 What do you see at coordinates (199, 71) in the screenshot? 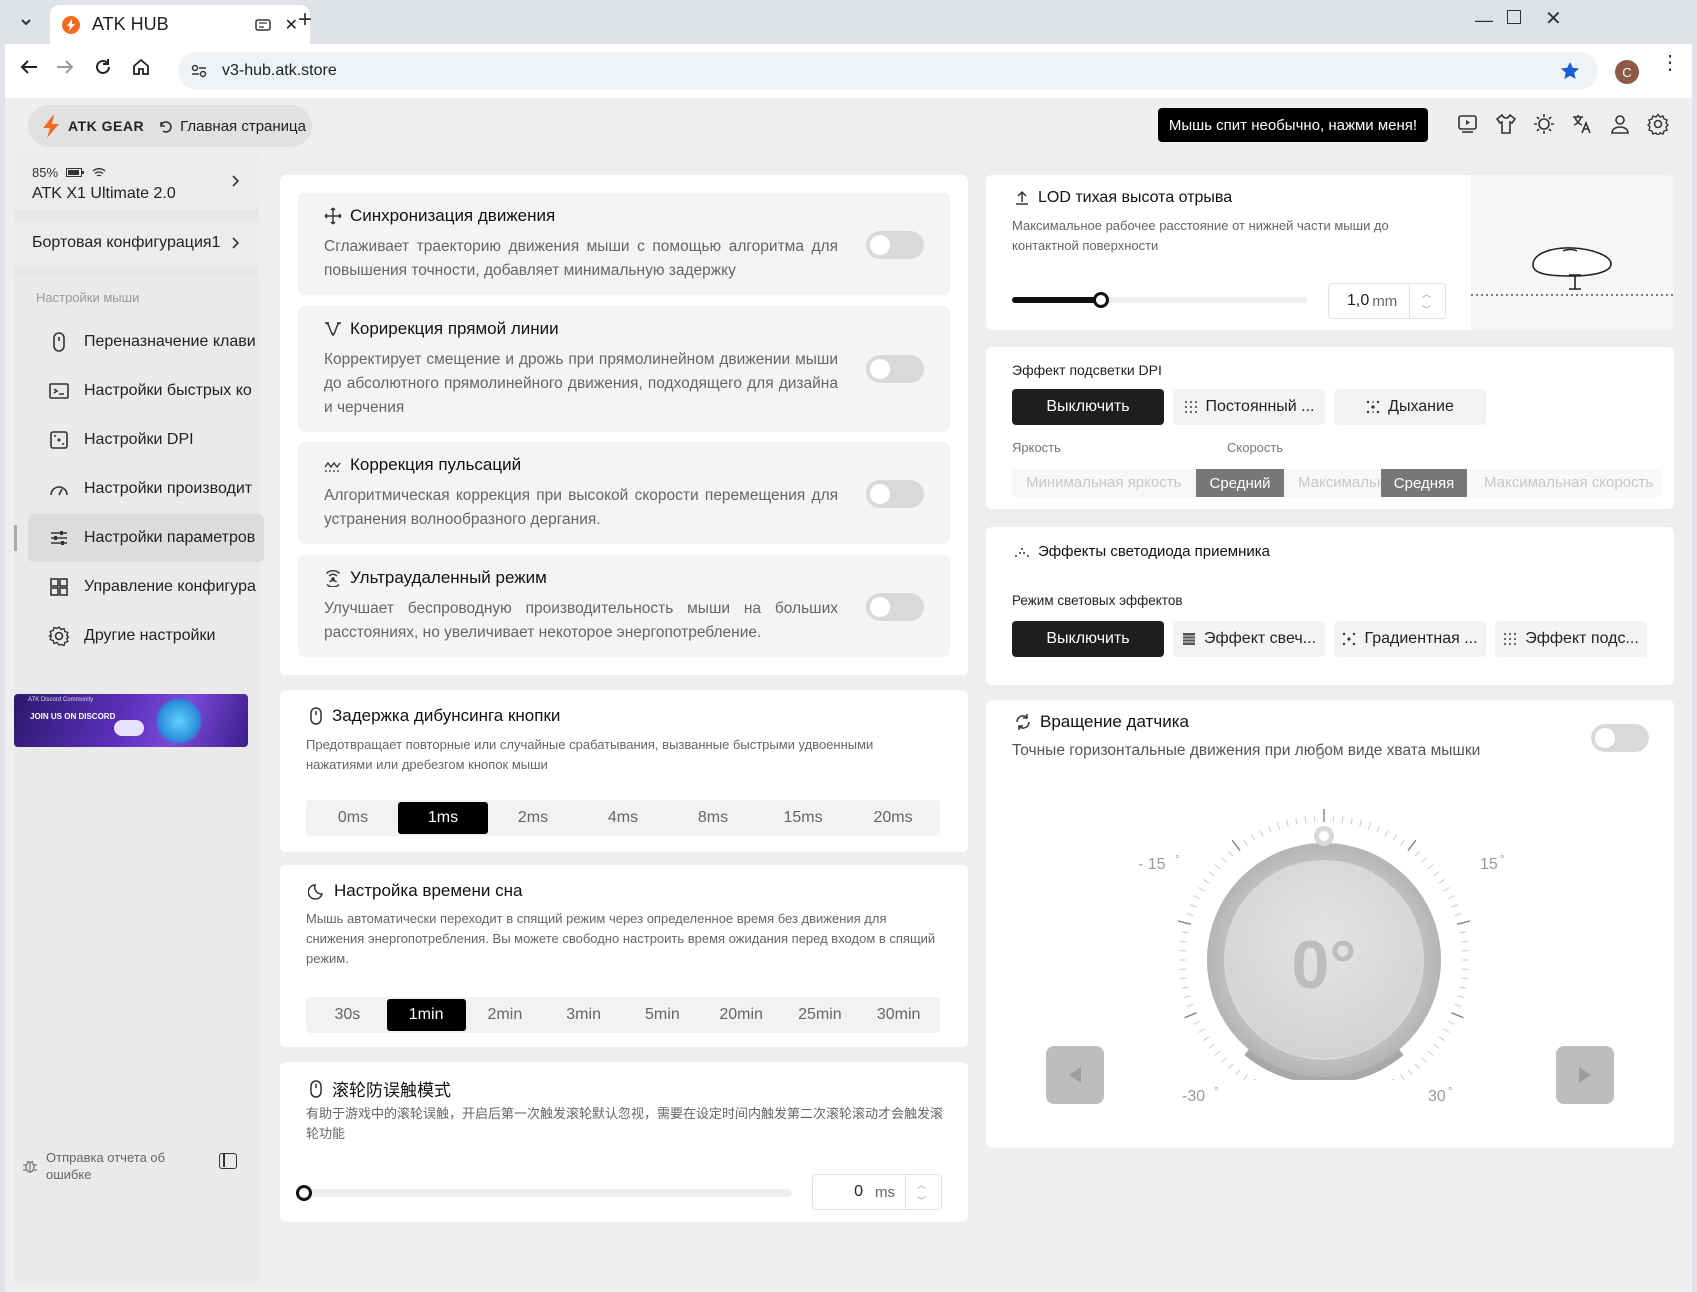
I see `site-settings-icon` at bounding box center [199, 71].